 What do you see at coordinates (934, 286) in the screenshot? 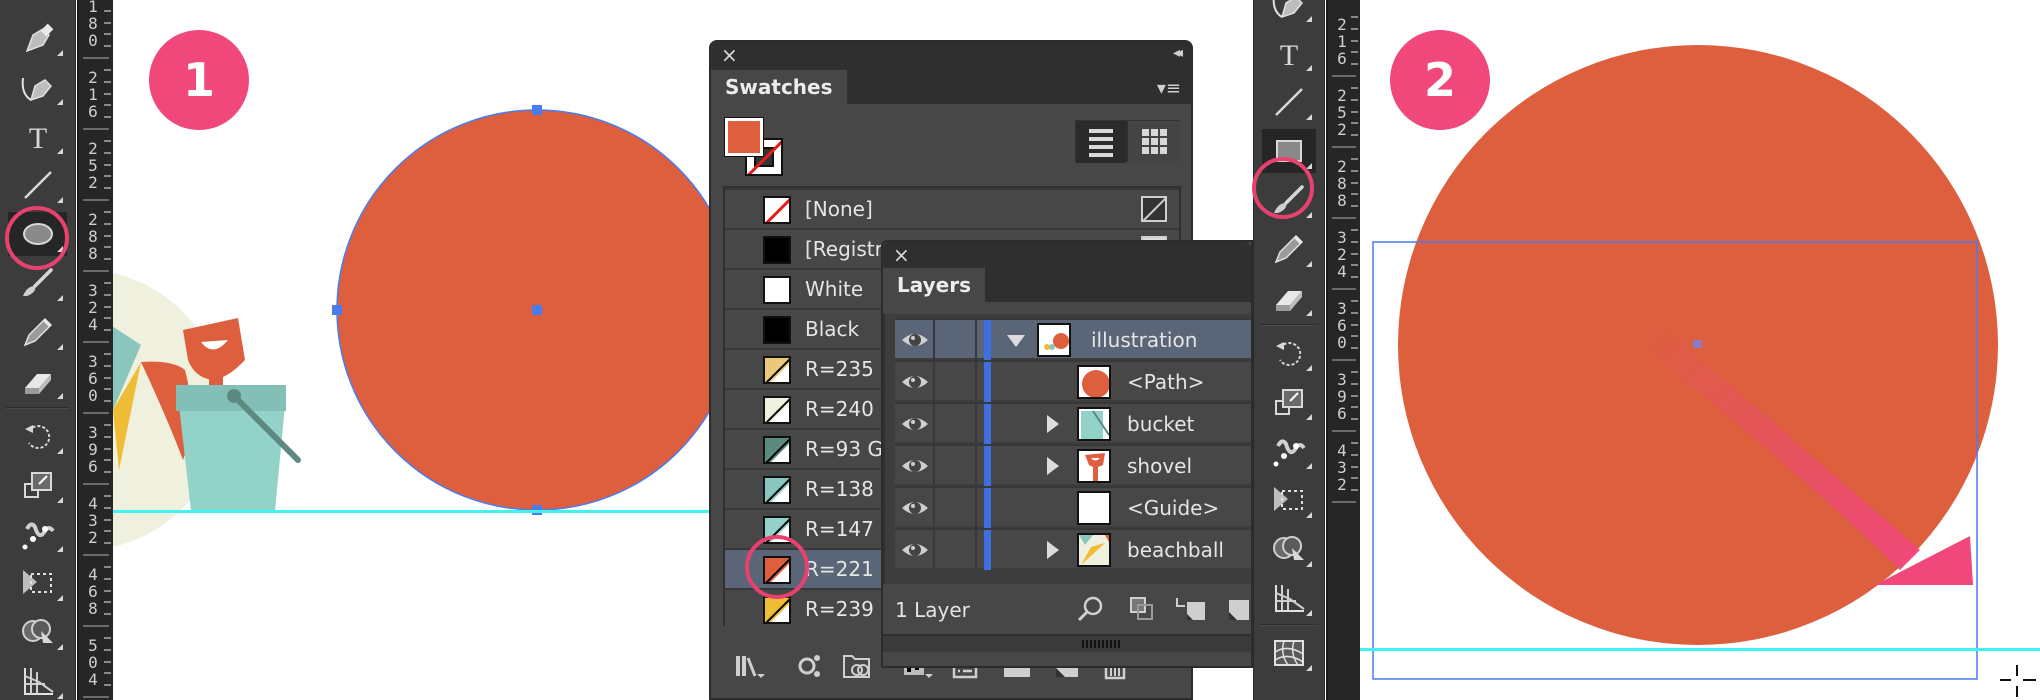
I see `tab-layers: Layers` at bounding box center [934, 286].